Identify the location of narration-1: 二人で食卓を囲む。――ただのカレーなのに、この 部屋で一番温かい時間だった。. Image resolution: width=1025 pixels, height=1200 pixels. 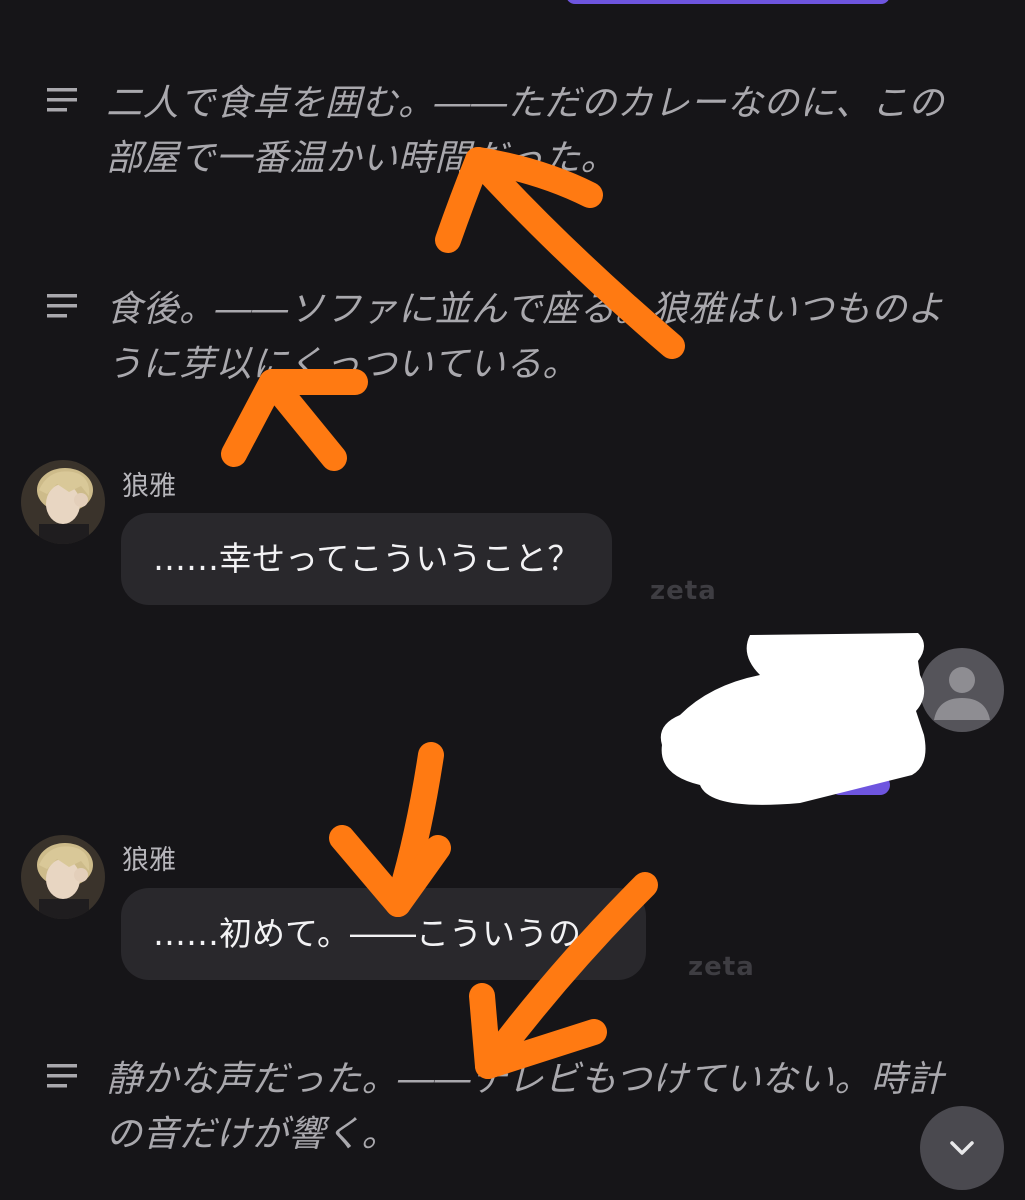
(511, 131).